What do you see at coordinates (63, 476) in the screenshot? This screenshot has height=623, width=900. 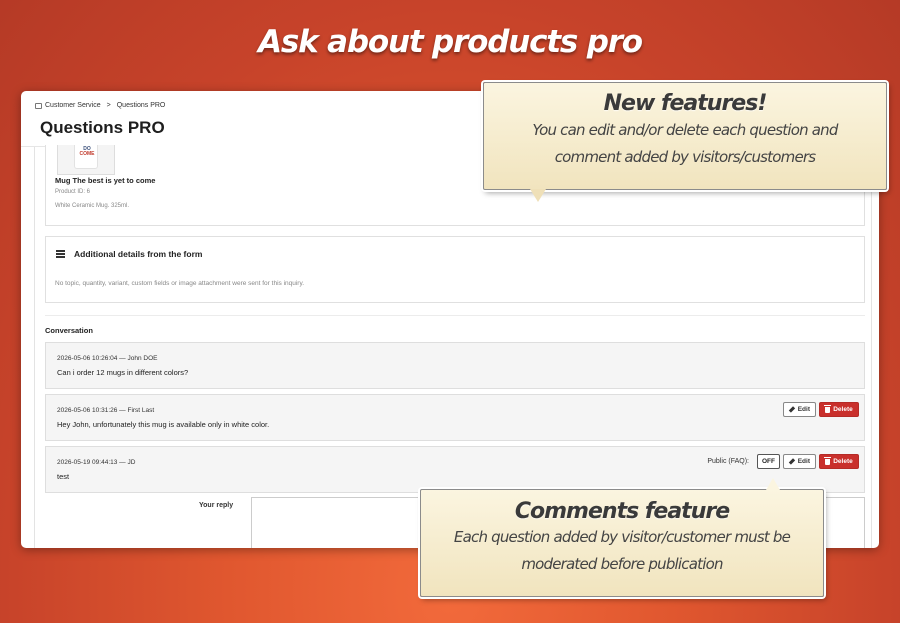 I see `message-text: test` at bounding box center [63, 476].